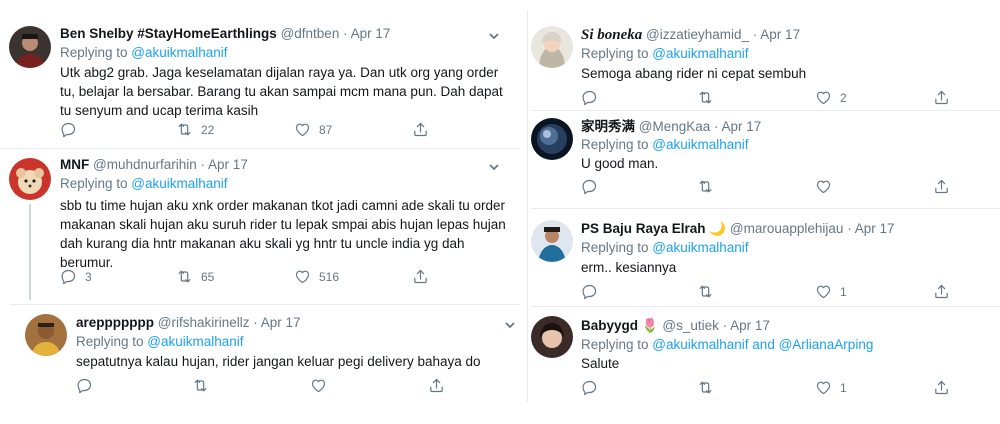 The height and width of the screenshot is (424, 1000). I want to click on handle: @s_utiek, so click(690, 325).